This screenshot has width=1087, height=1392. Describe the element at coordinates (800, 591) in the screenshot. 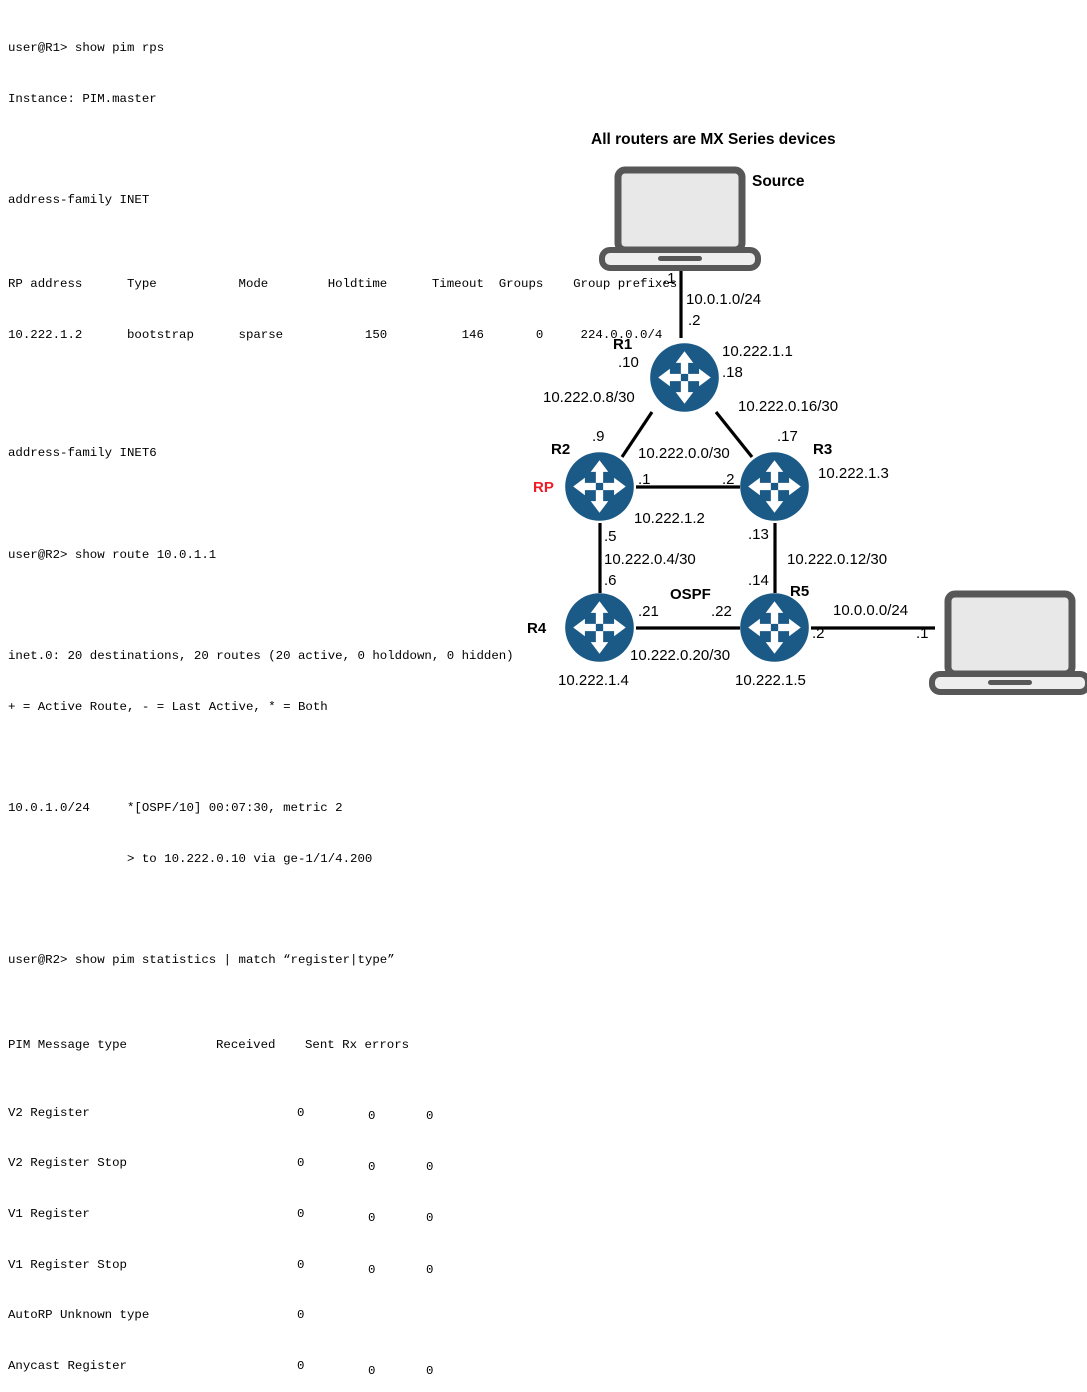

I see `router-label-r5: R5` at that location.